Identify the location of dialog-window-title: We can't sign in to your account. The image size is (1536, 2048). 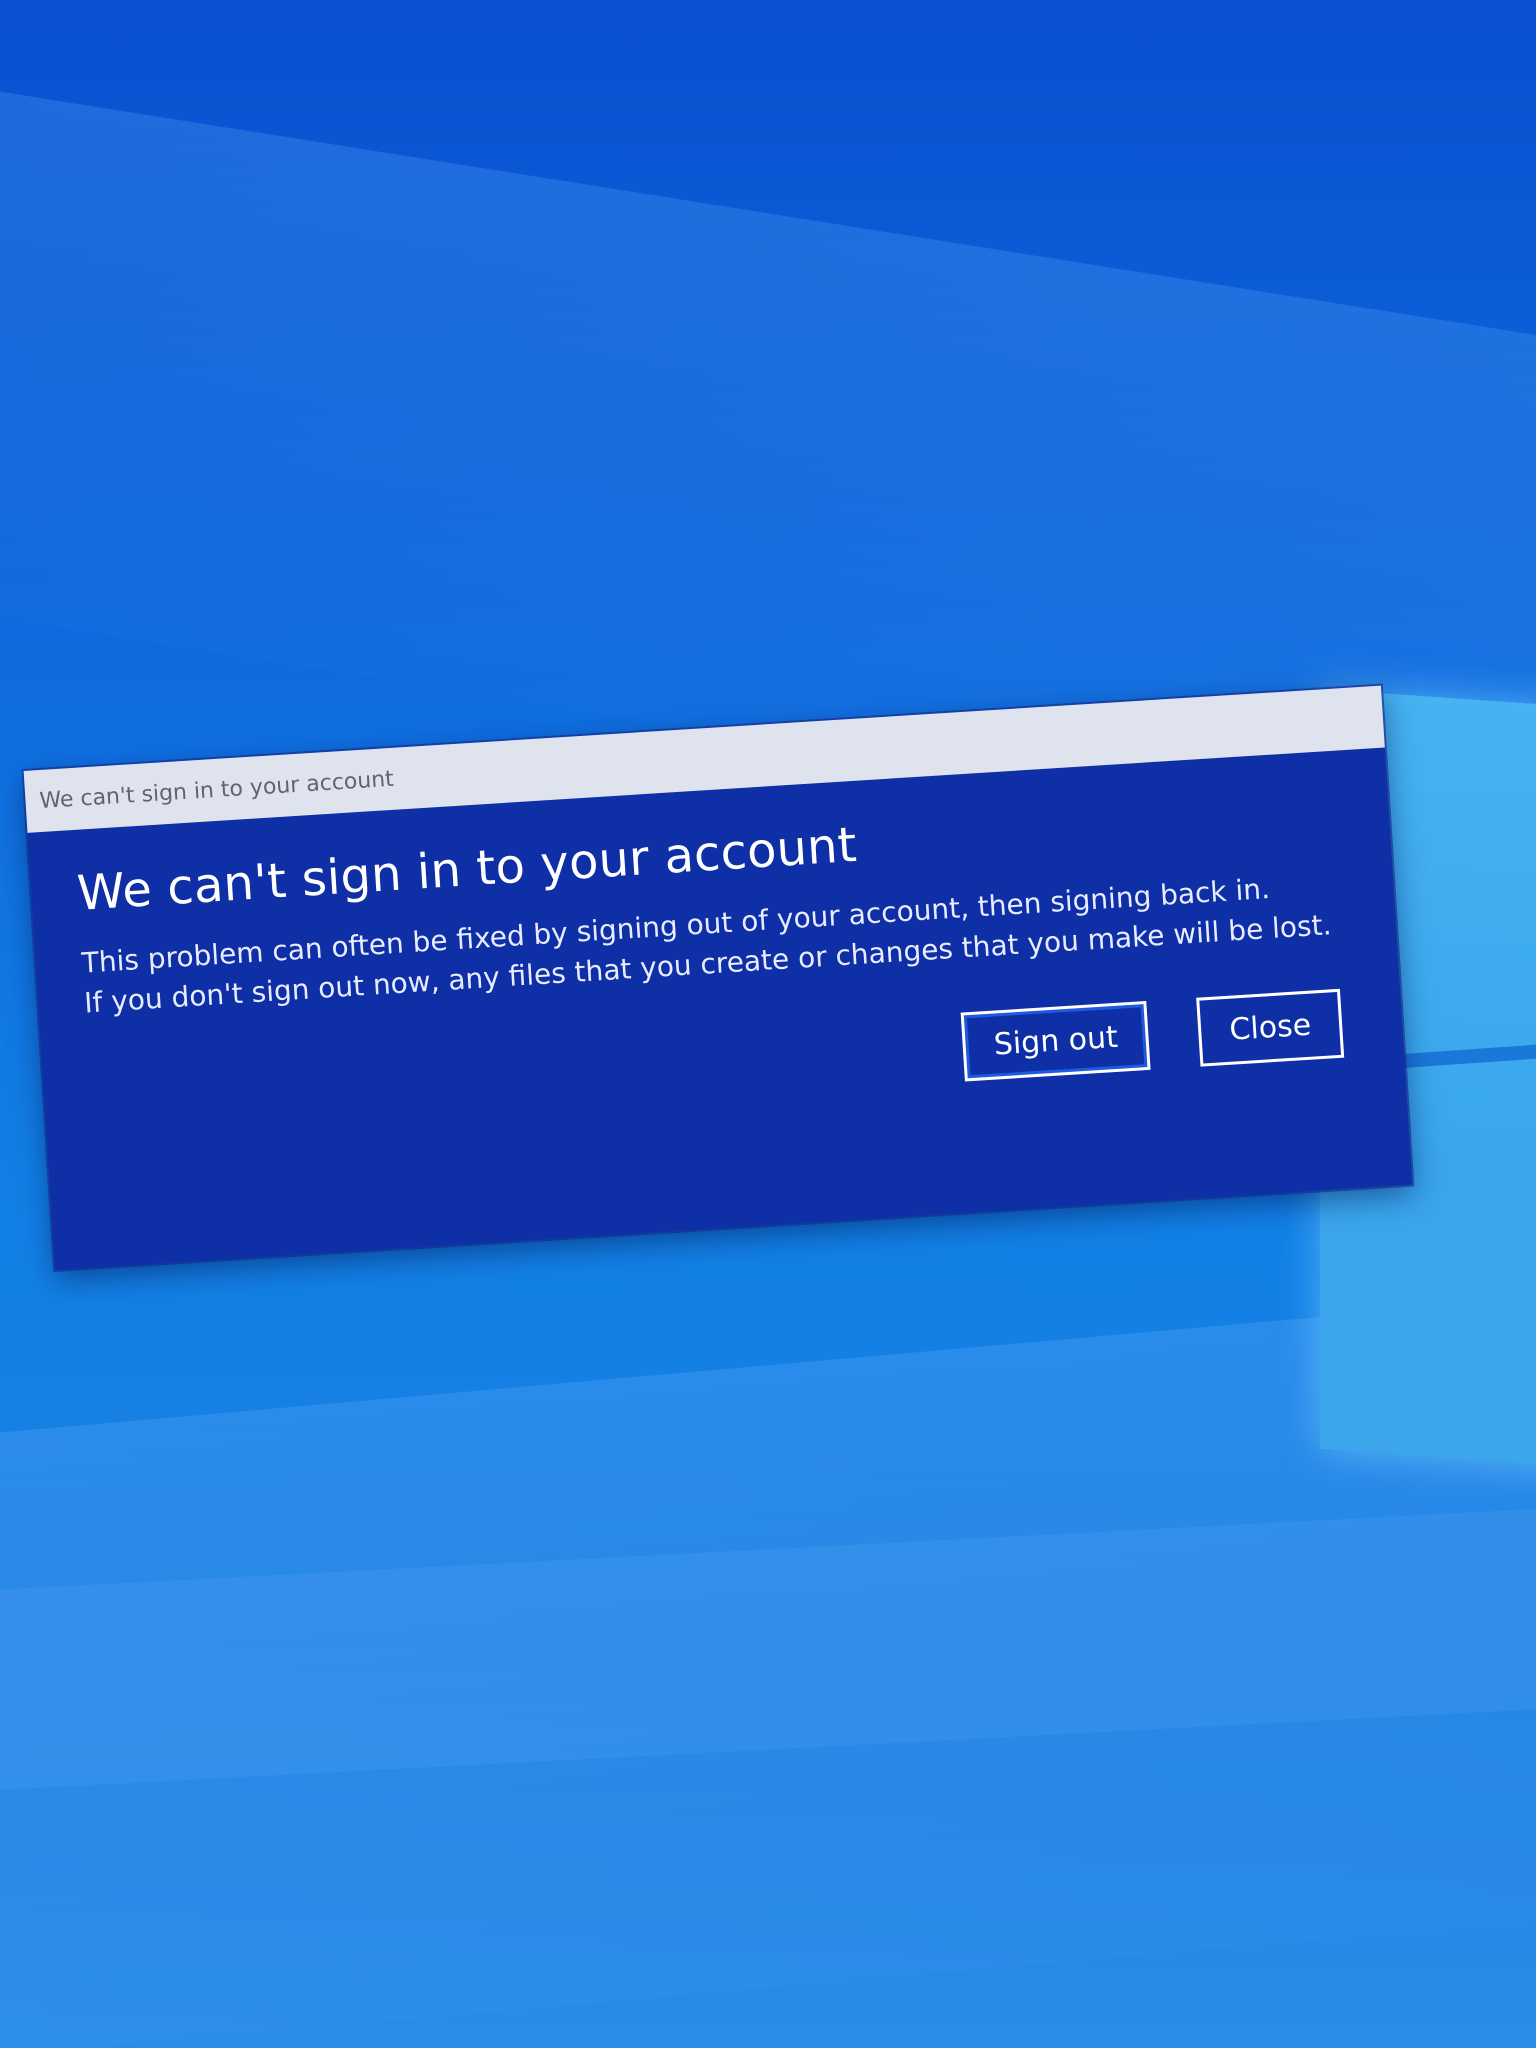
(216, 790).